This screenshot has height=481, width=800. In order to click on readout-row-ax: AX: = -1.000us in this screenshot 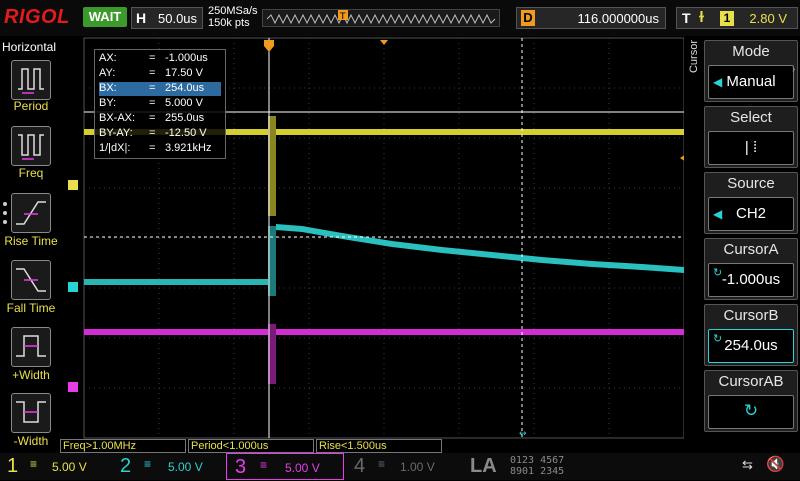, I will do `click(153, 58)`.